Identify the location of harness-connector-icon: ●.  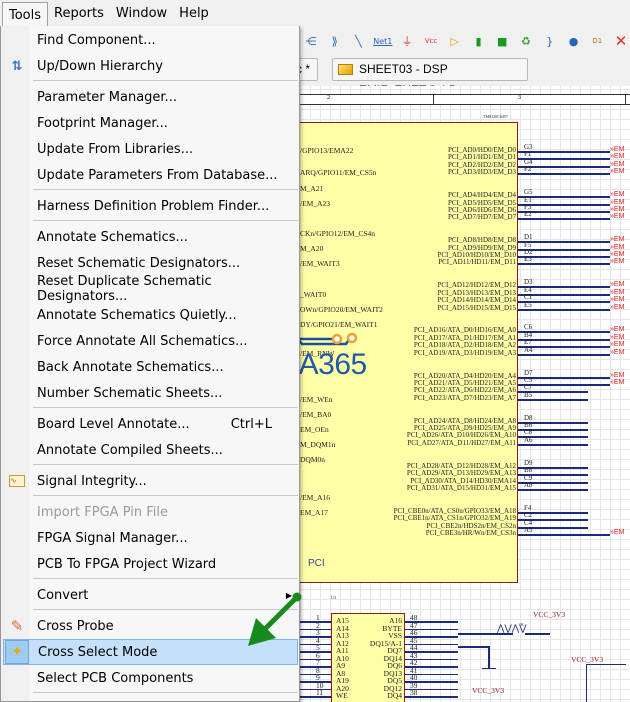
(574, 41).